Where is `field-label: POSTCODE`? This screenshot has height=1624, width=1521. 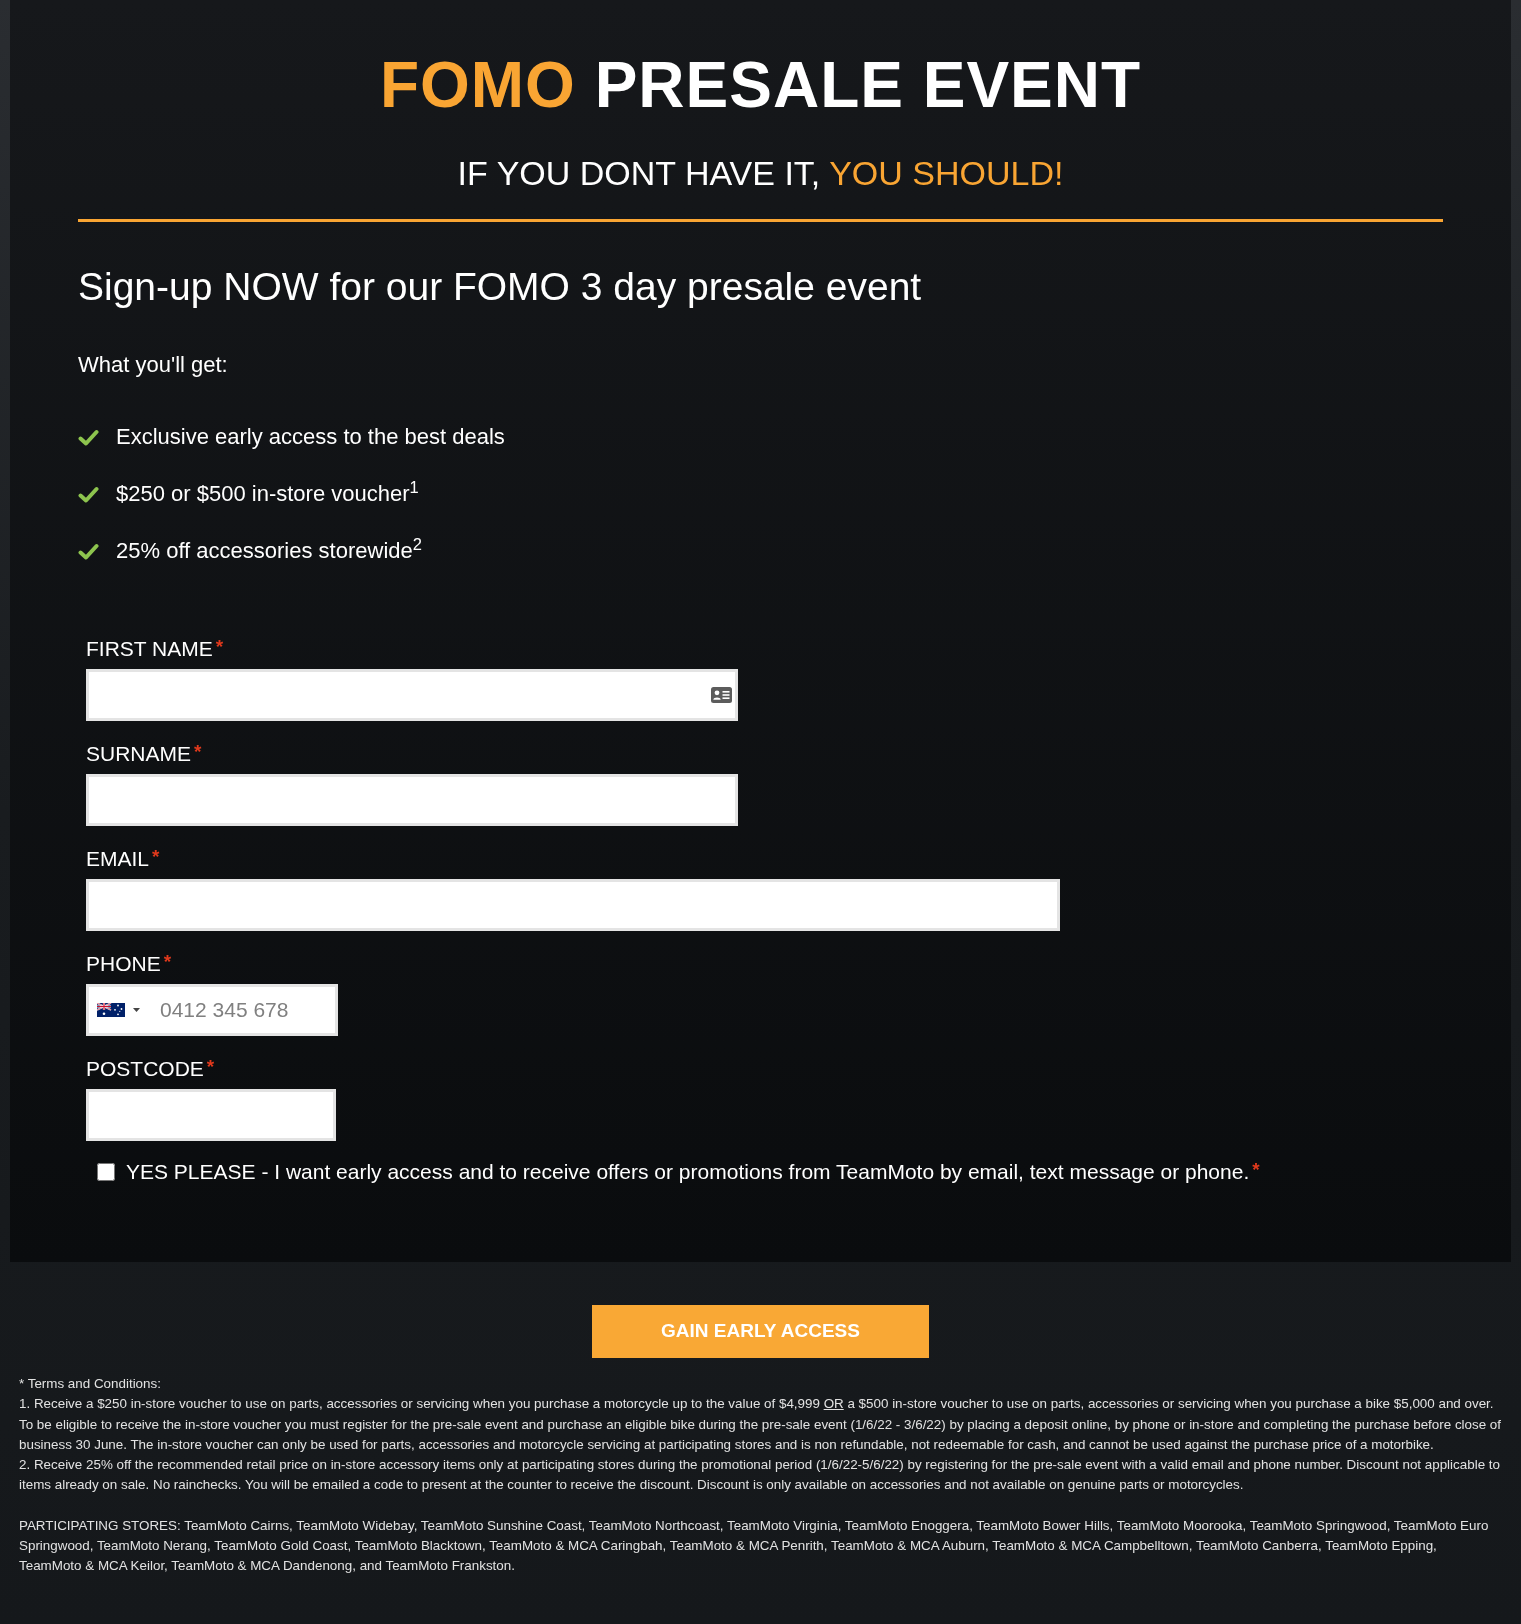
field-label: POSTCODE is located at coordinates (145, 1069).